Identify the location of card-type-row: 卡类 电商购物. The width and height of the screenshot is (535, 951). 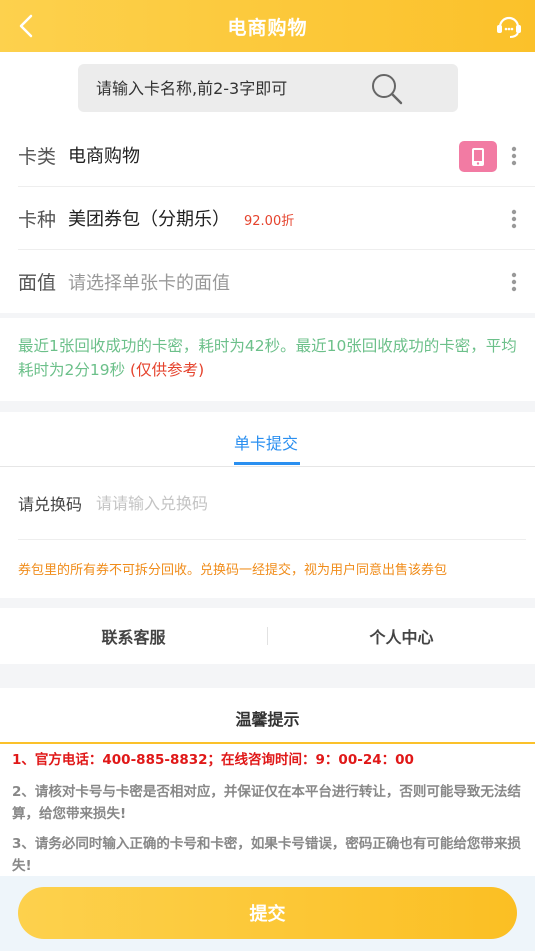
(276, 155).